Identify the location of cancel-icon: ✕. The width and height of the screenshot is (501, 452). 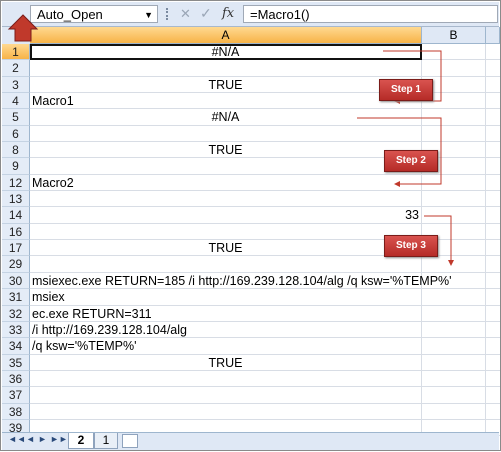
(185, 14).